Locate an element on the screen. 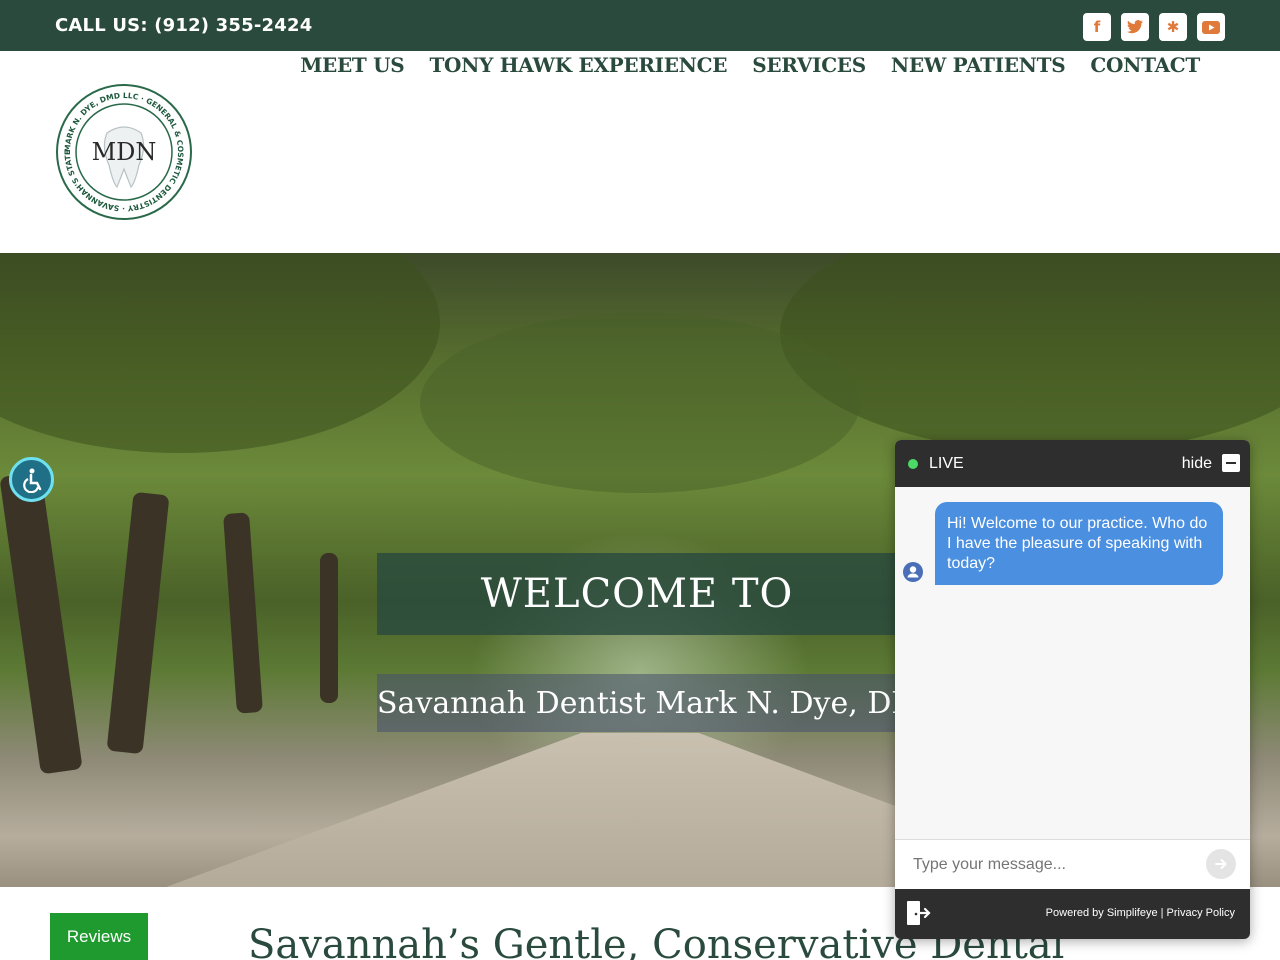 The image size is (1280, 960). subtitle-banner: Savannah Dentist Mark N. Dye, DMD is located at coordinates (661, 703).